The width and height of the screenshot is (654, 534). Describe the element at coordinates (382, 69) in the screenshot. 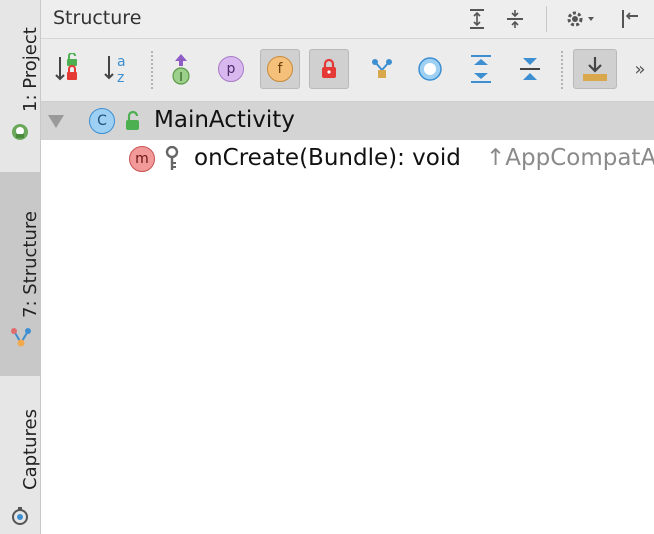

I see `show-lambdas-icon` at that location.